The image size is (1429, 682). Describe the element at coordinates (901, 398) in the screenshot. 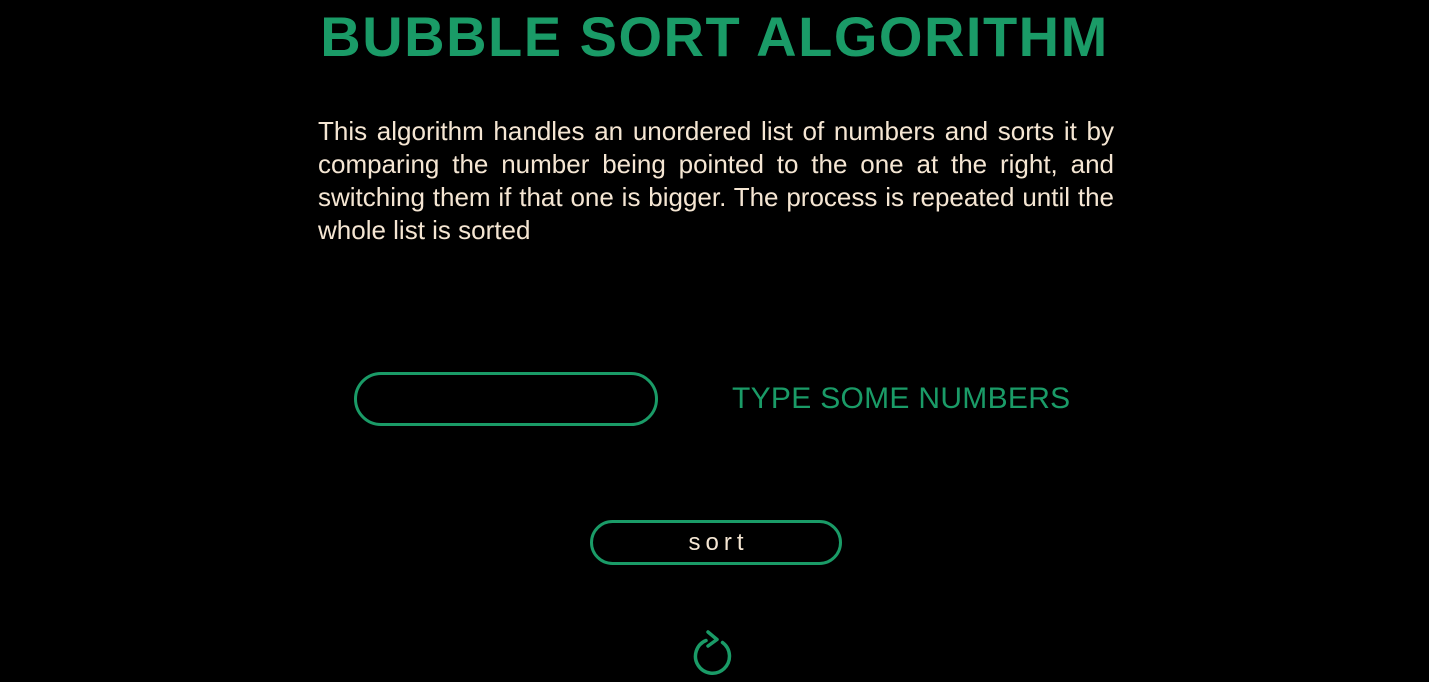

I see `input-label: TYPE SOME NUMBERS` at that location.